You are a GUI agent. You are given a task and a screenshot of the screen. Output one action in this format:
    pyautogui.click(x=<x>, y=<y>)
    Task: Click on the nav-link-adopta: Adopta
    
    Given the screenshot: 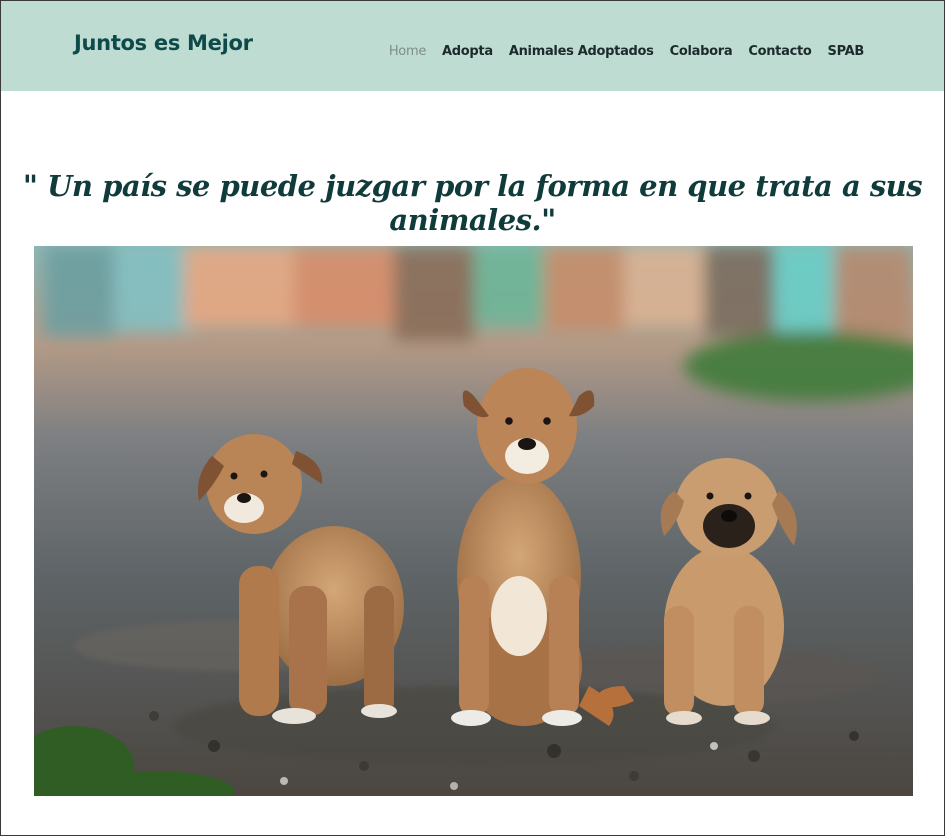 What is the action you would take?
    pyautogui.click(x=467, y=51)
    